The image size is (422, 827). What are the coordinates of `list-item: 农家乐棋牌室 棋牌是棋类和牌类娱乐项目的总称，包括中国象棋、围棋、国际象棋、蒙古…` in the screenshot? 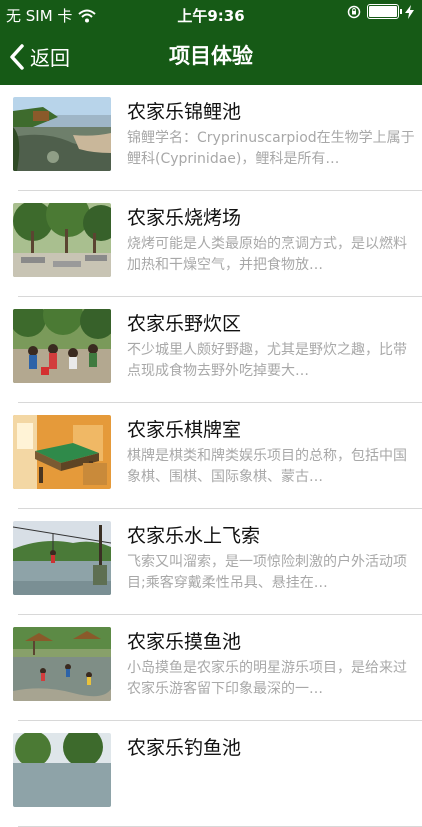 It's located at (217, 456).